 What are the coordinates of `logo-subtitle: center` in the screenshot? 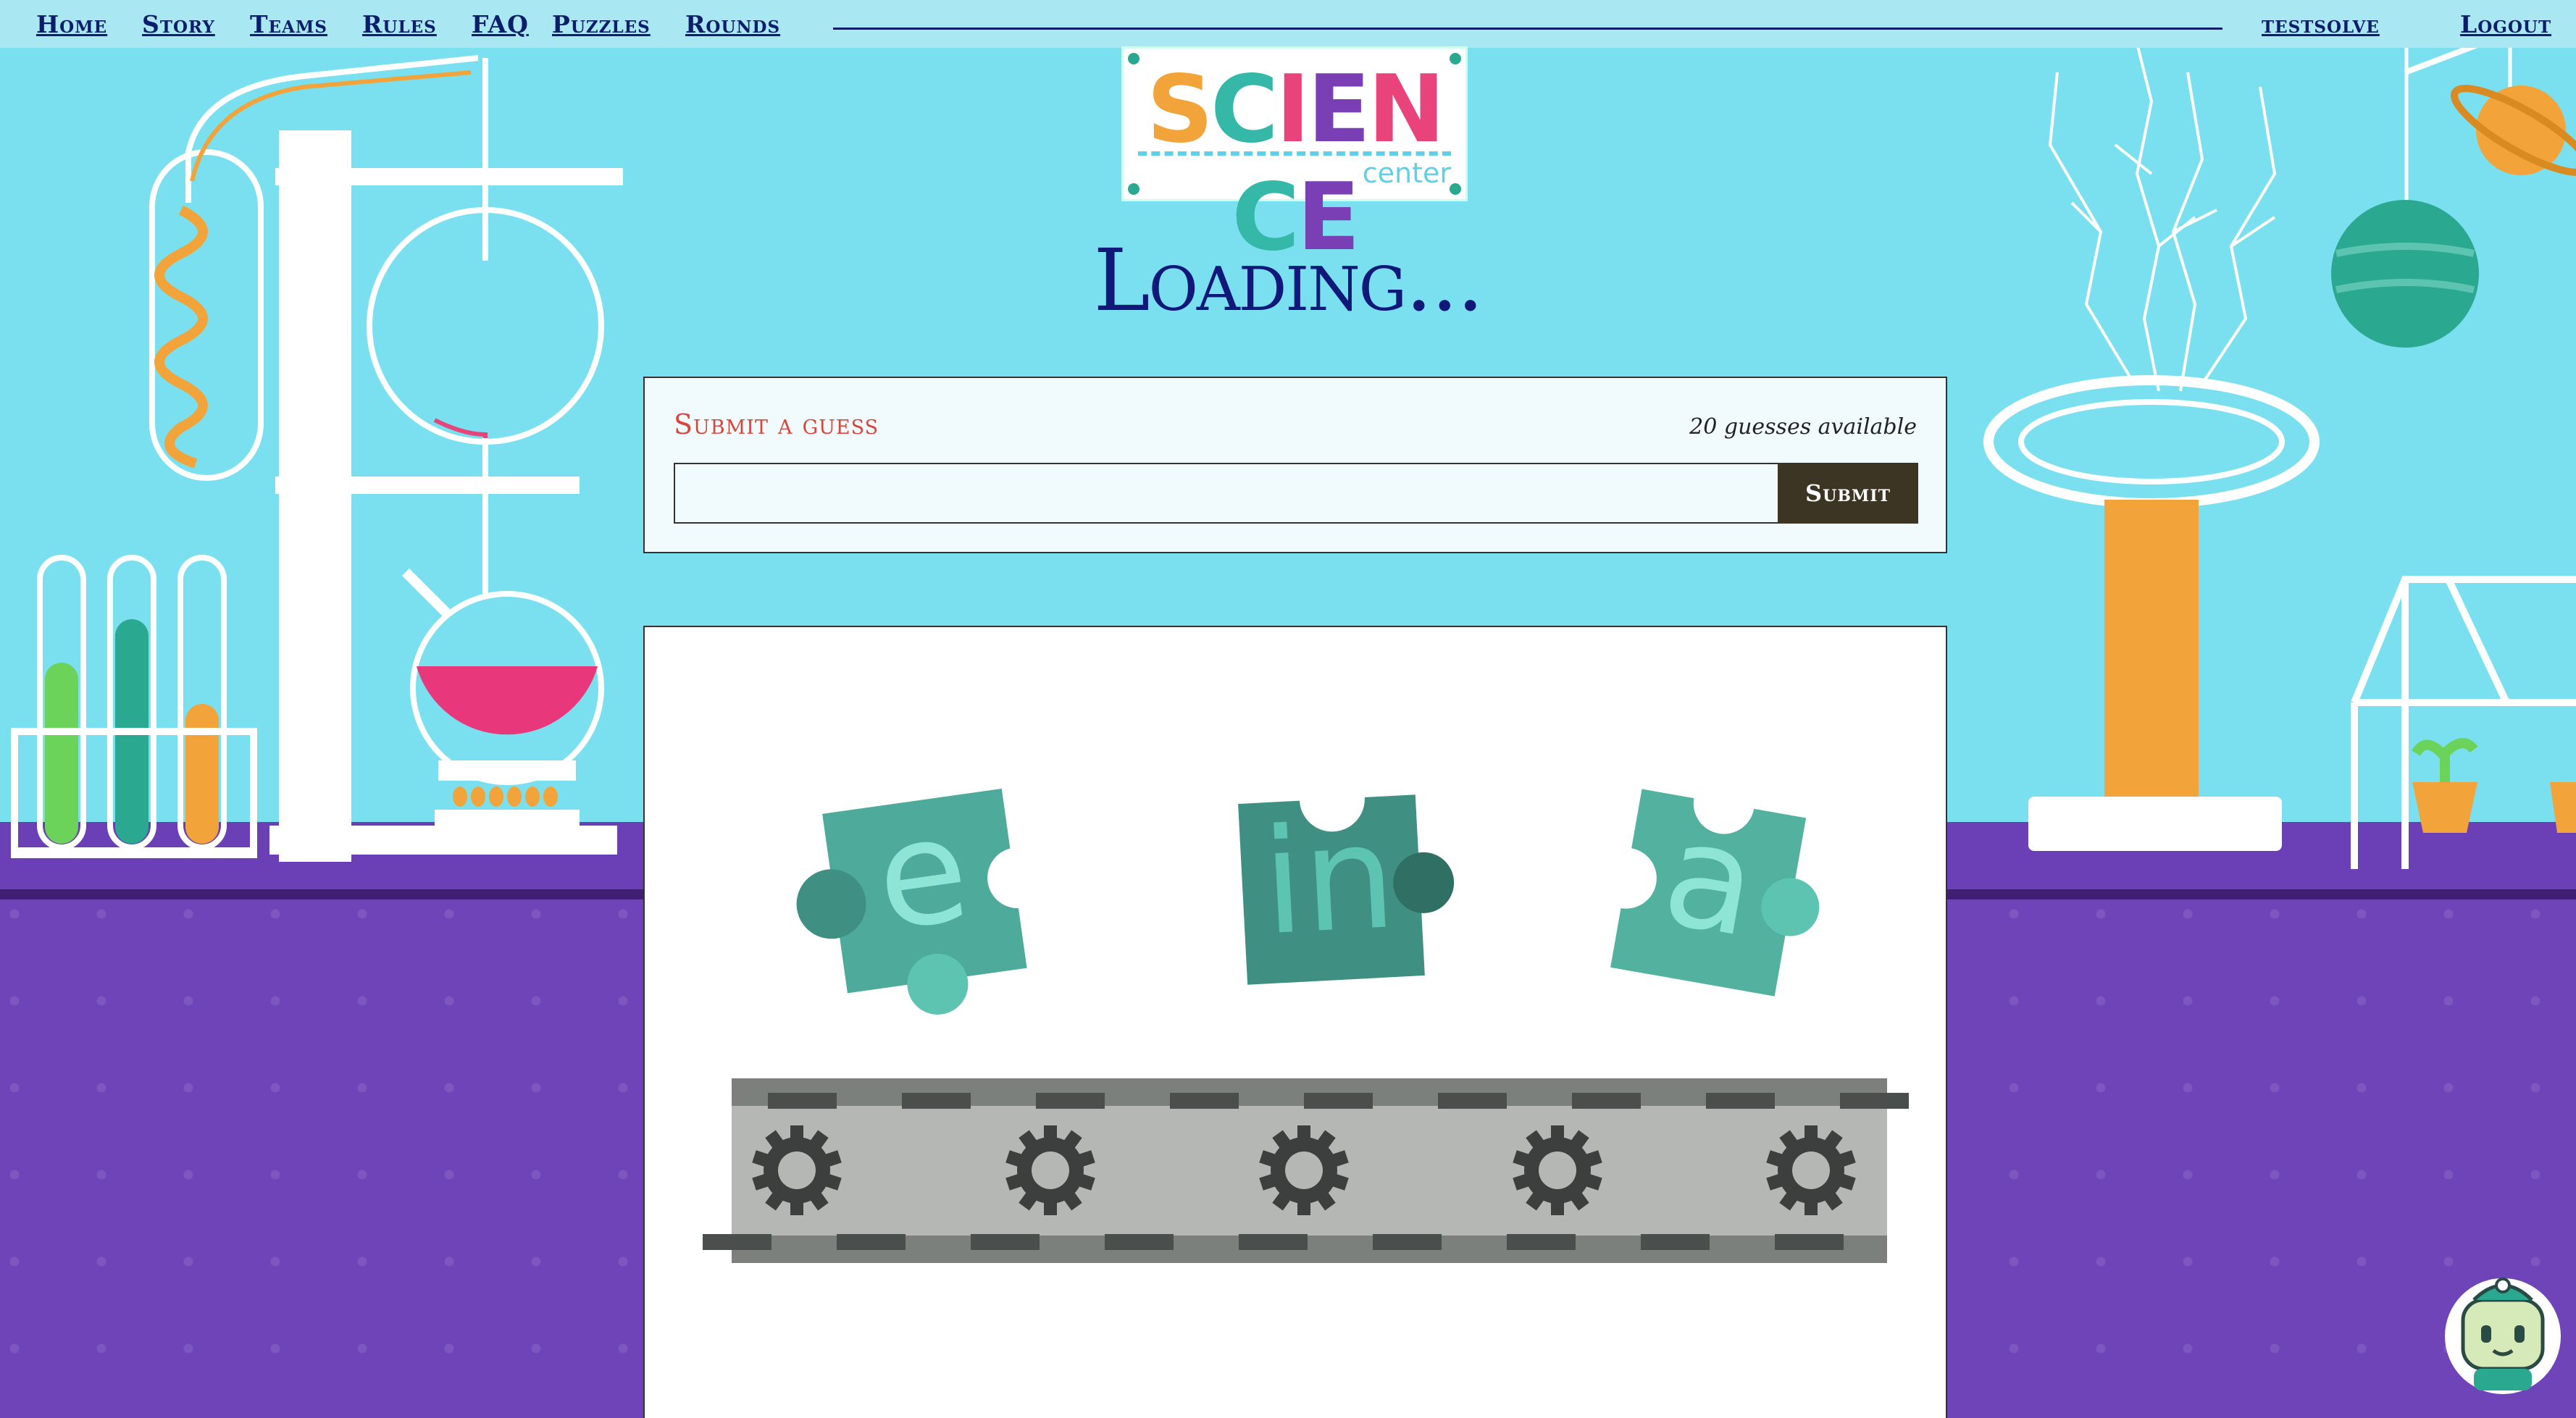 It's located at (1406, 173).